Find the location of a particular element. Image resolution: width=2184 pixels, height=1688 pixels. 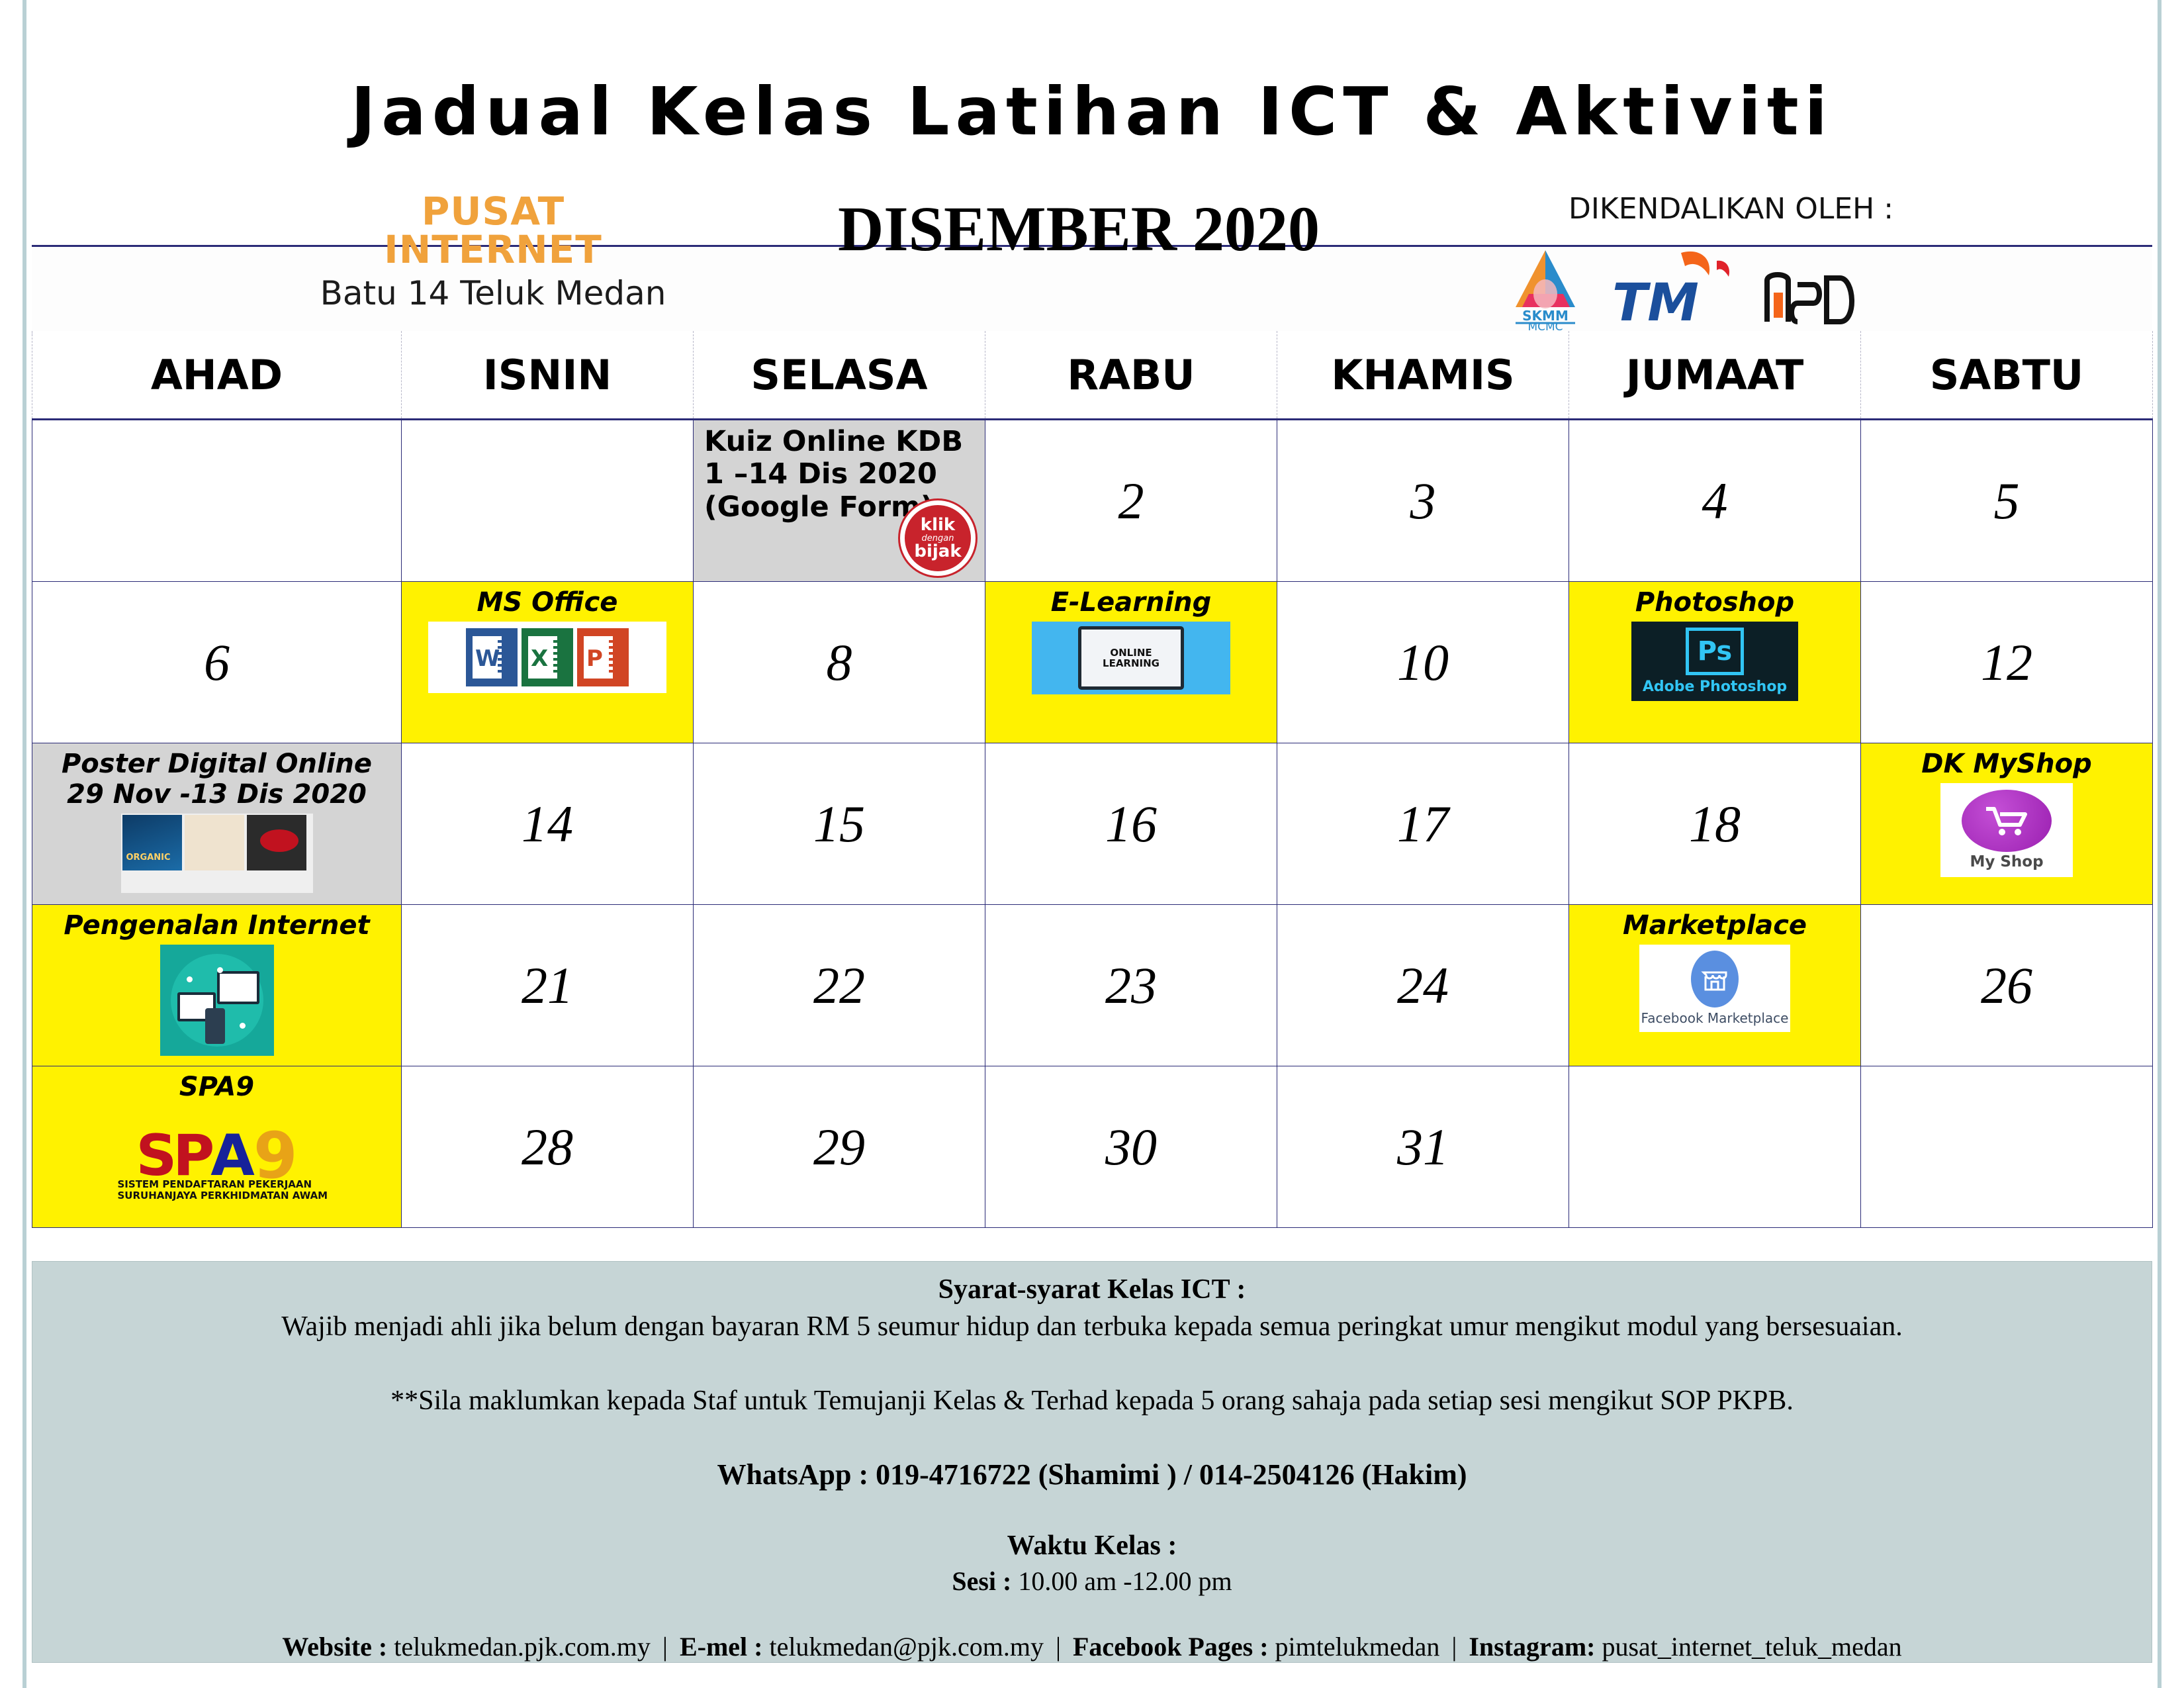

right-rail is located at coordinates (2159, 844).